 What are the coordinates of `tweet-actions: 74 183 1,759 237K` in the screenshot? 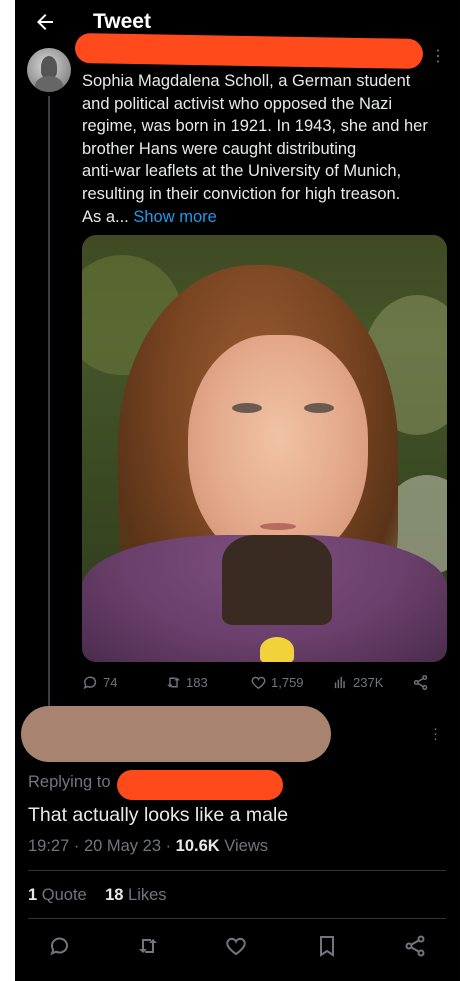 It's located at (267, 685).